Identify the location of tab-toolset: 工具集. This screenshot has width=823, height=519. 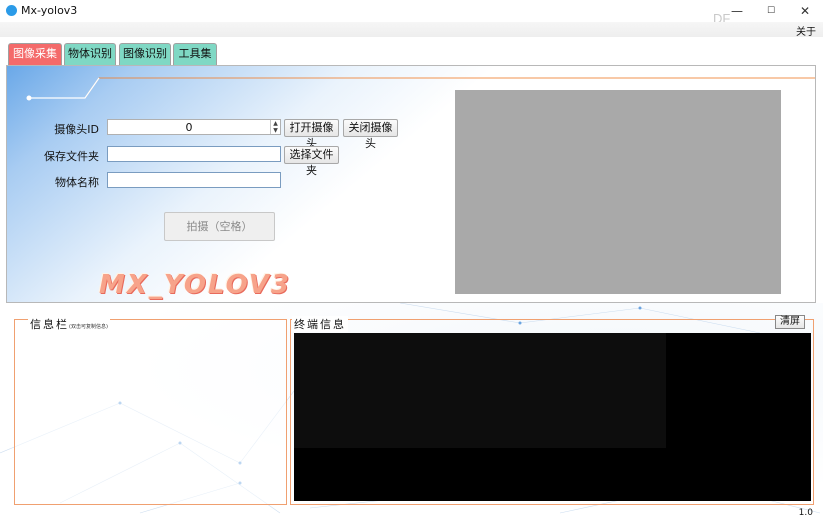
(195, 54).